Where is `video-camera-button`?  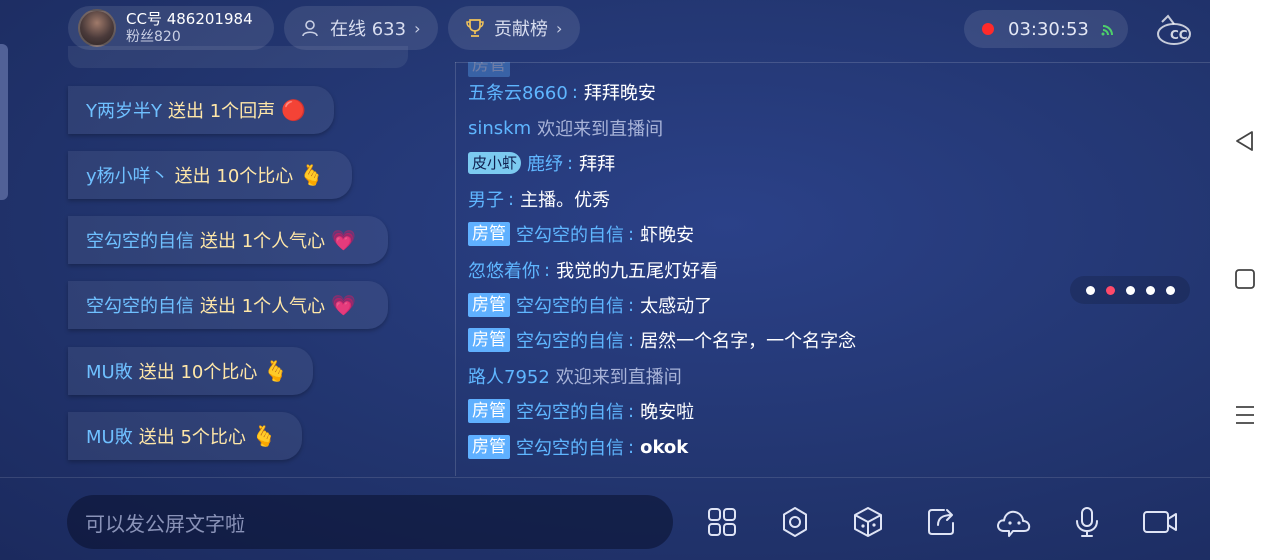 video-camera-button is located at coordinates (1160, 522).